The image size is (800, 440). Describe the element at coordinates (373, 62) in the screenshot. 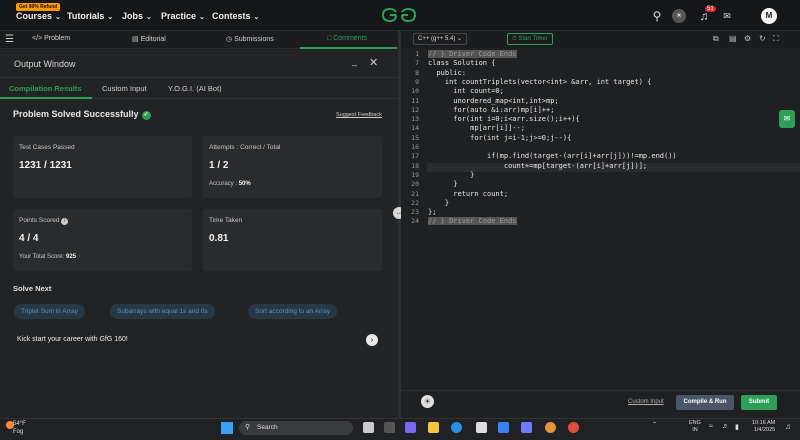

I see `close-icon: ✕` at that location.